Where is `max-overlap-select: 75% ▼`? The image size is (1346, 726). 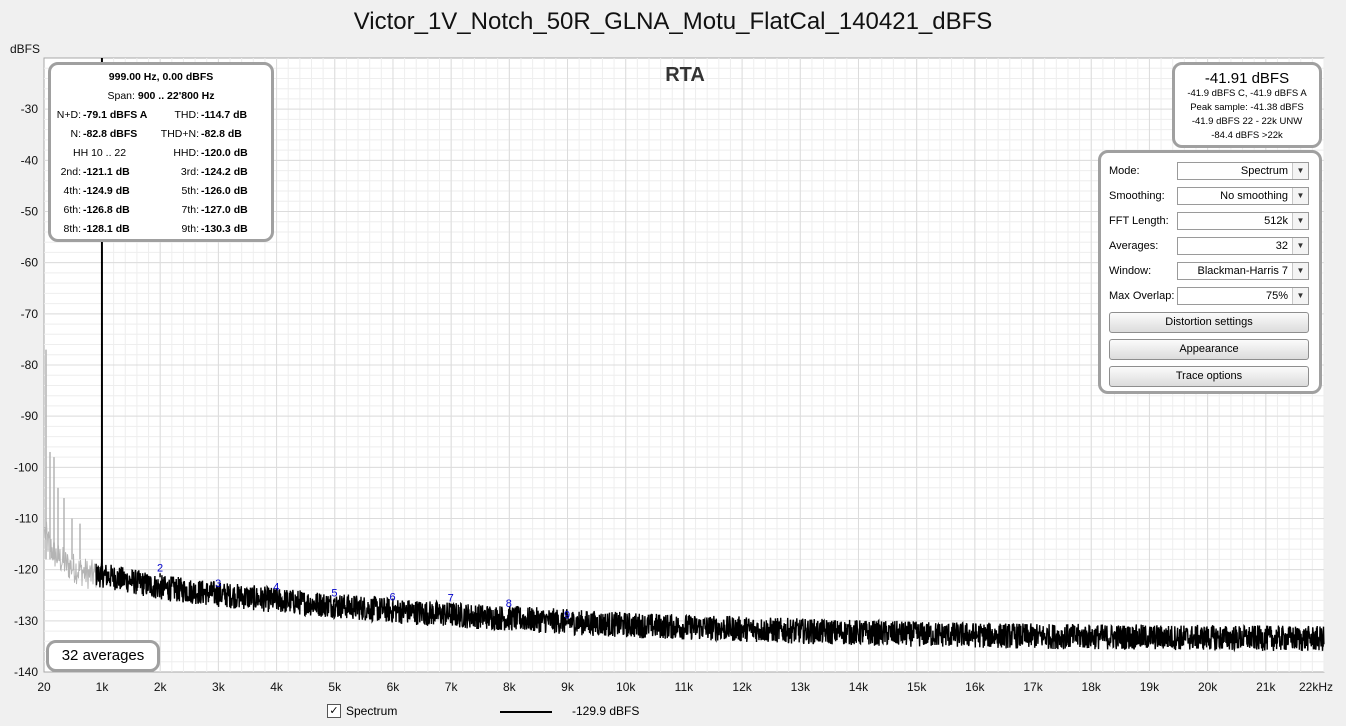
max-overlap-select: 75% ▼ is located at coordinates (1243, 296).